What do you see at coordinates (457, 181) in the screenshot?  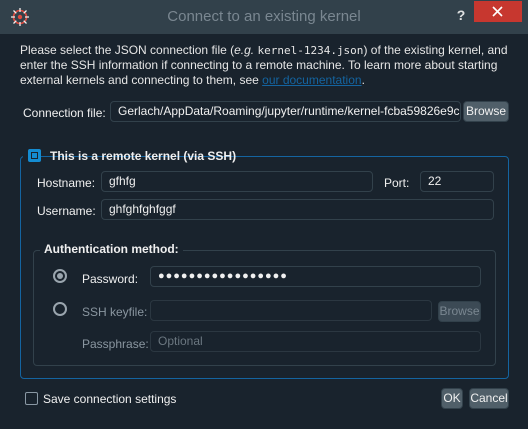 I see `port-input: 22` at bounding box center [457, 181].